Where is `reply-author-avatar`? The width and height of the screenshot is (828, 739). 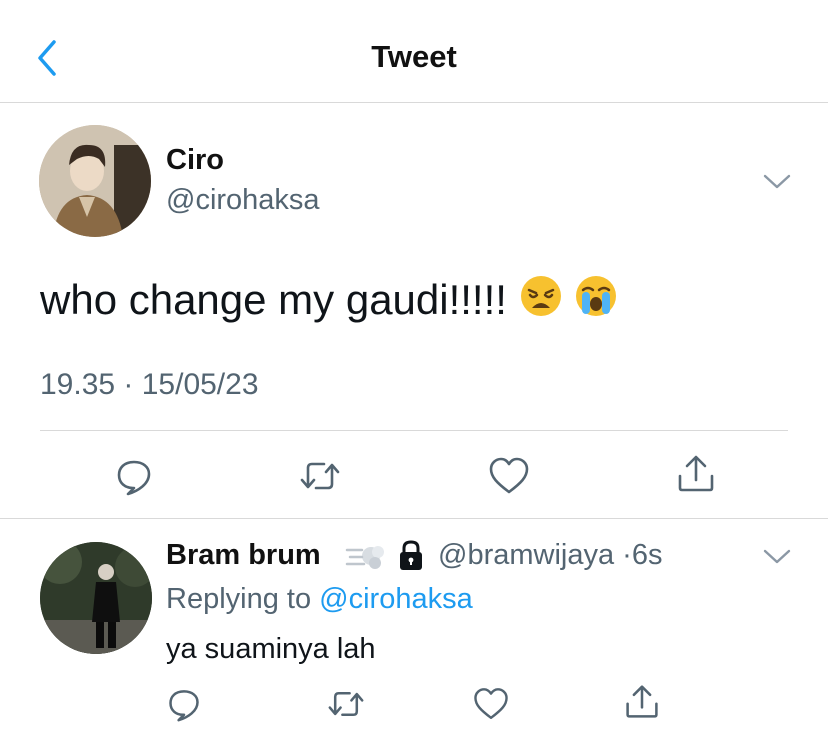
reply-author-avatar is located at coordinates (96, 598).